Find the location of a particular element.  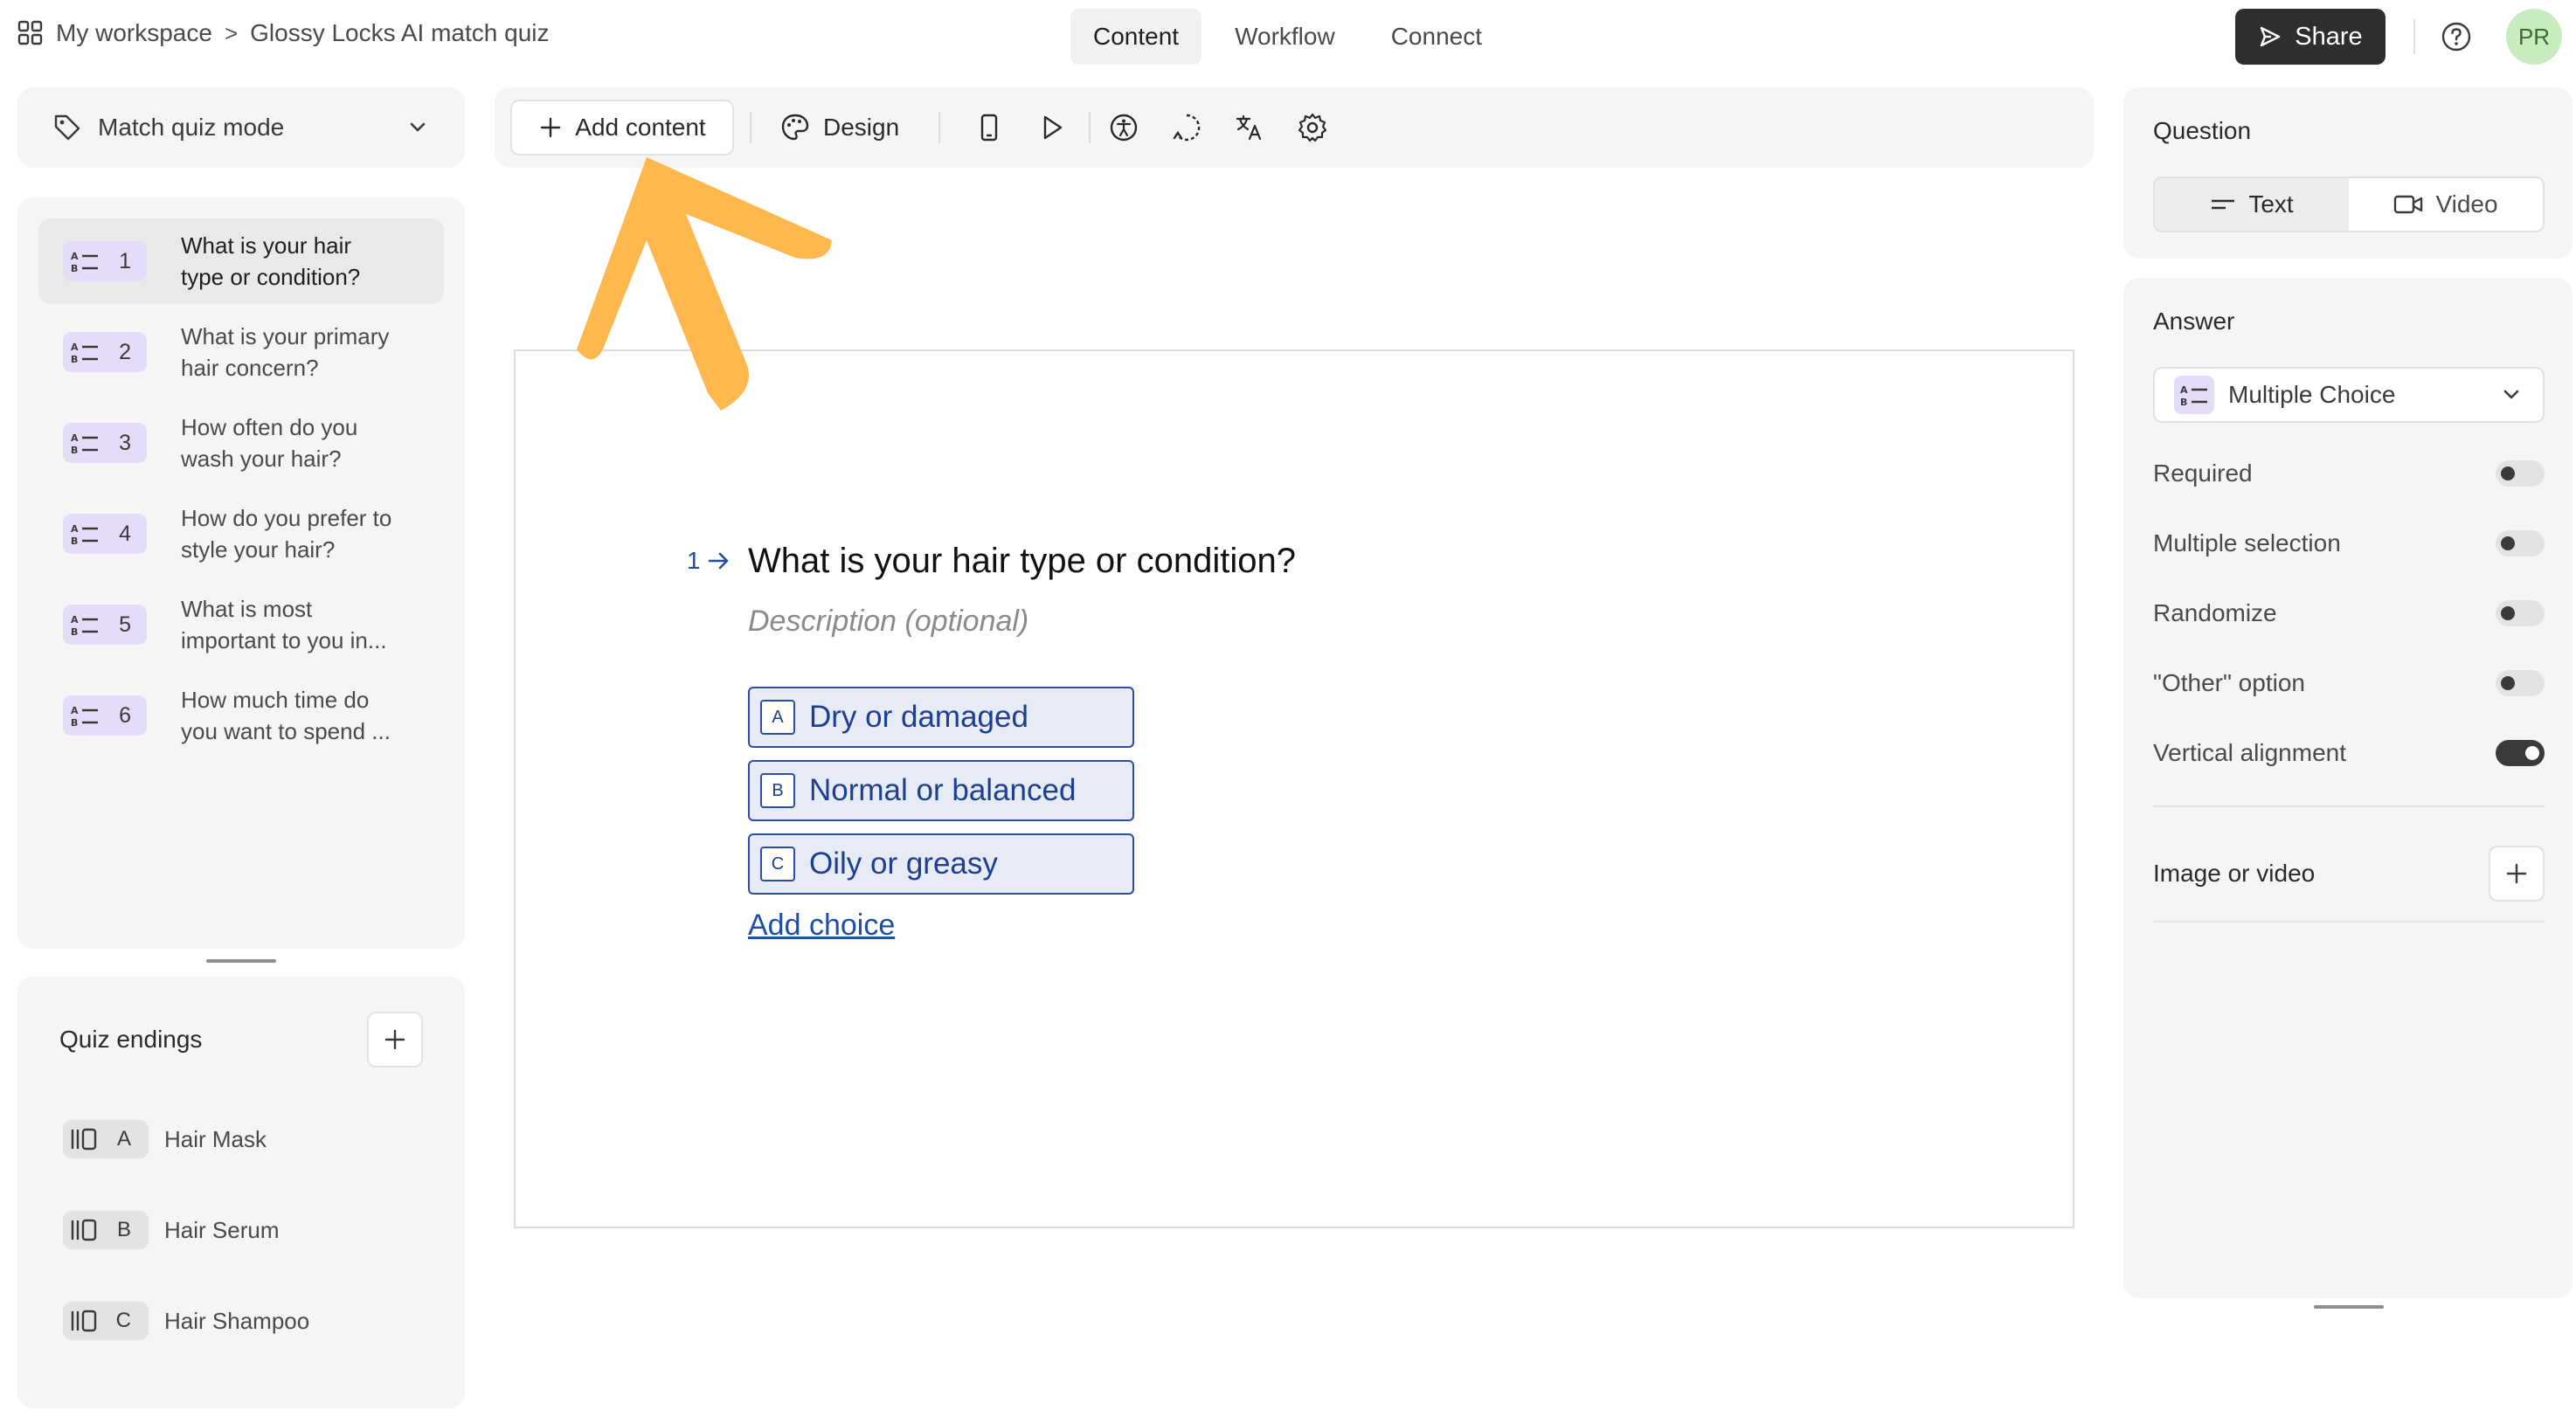

question-title-field: What is your hair type or condition? is located at coordinates (1022, 561).